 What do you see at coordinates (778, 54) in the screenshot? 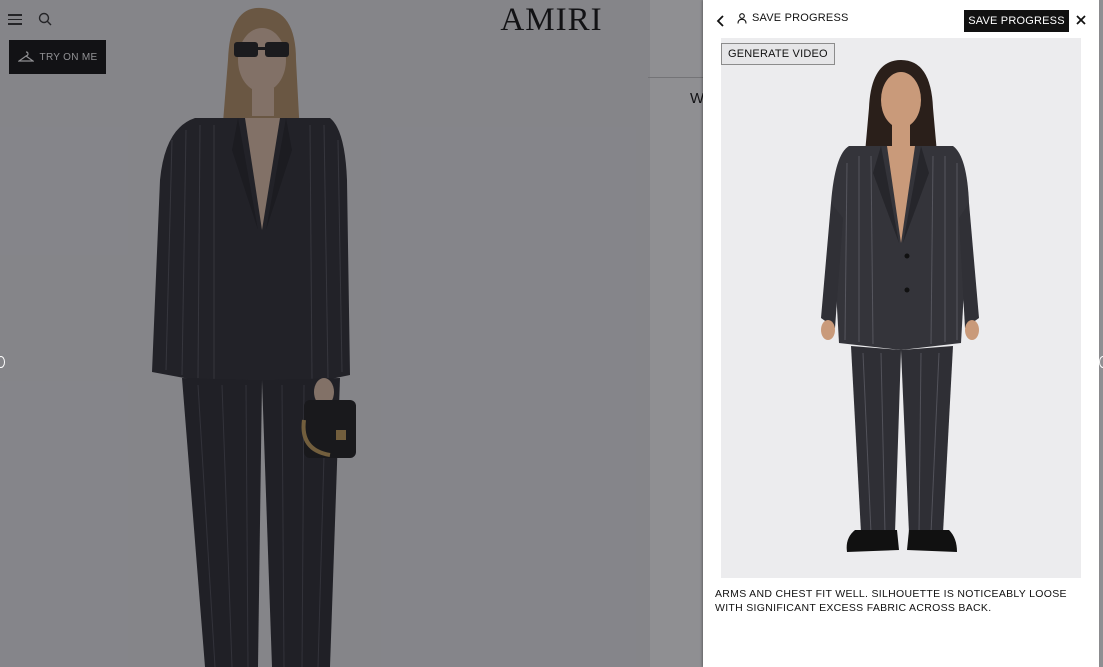
I see `generate-video-button: GENERATE VIDEO` at bounding box center [778, 54].